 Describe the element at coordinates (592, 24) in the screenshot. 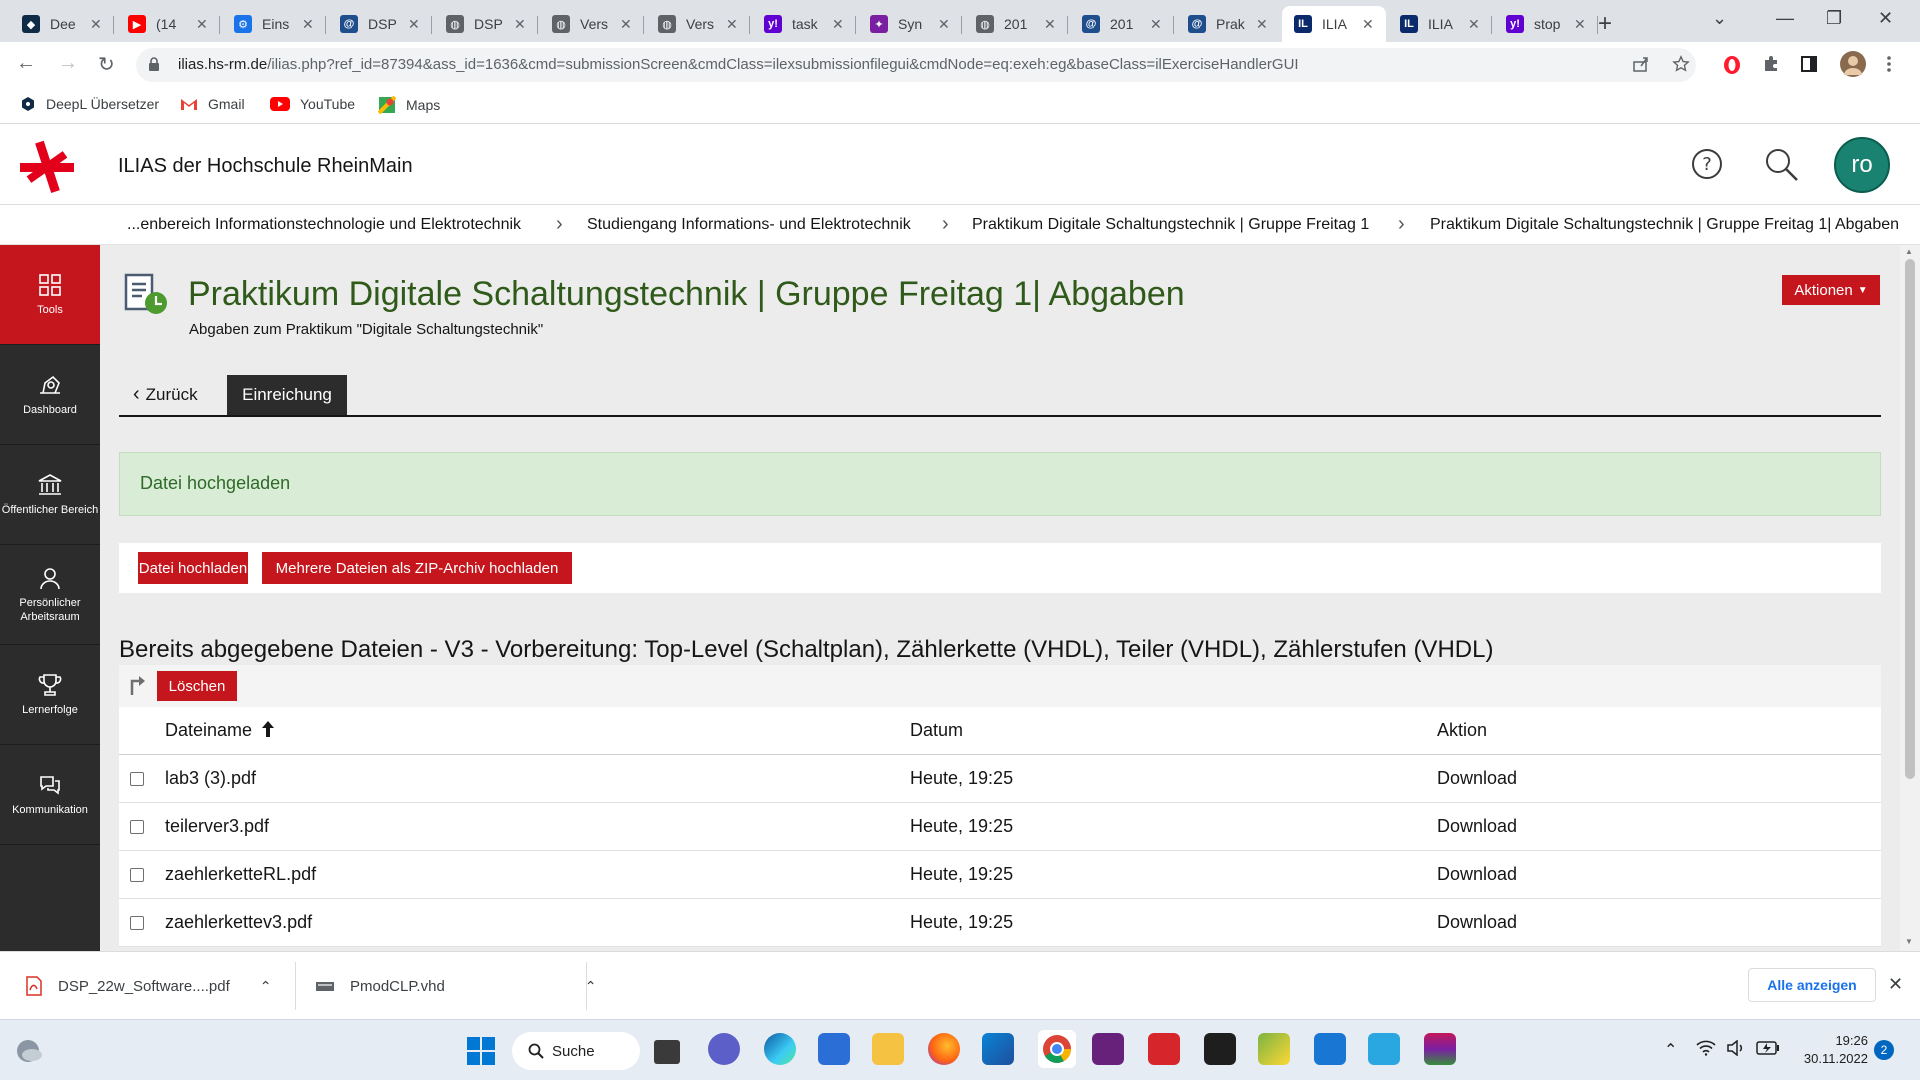

I see `browser-tab: ◍ Vers ✕` at that location.